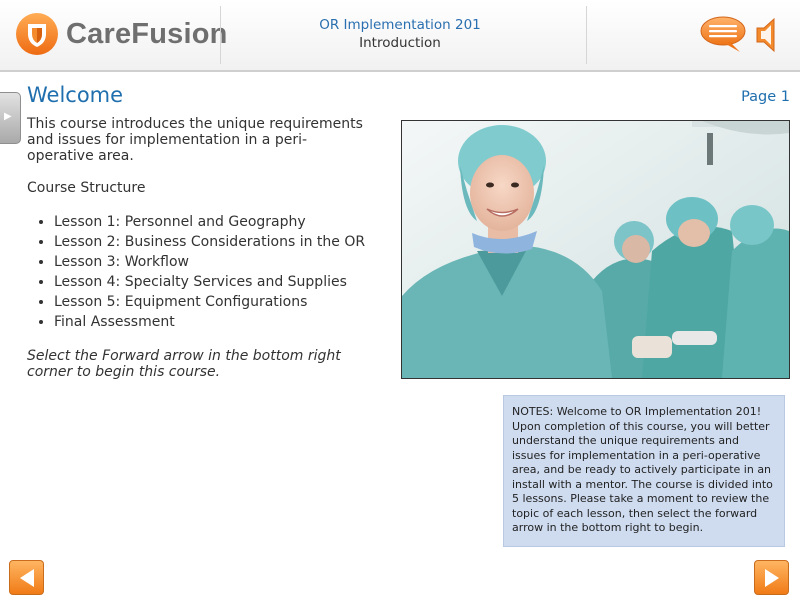 This screenshot has width=800, height=605. Describe the element at coordinates (400, 43) in the screenshot. I see `course-subtitle: Introduction` at that location.